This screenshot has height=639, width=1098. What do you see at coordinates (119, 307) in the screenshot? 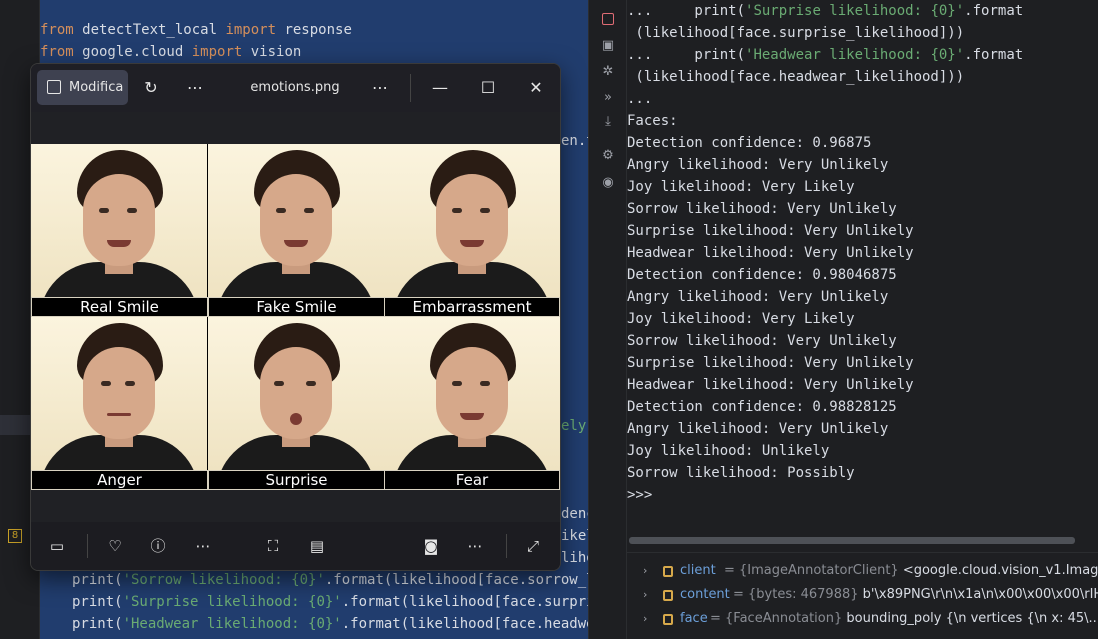
I see `emotion-caption: Real Smile` at bounding box center [119, 307].